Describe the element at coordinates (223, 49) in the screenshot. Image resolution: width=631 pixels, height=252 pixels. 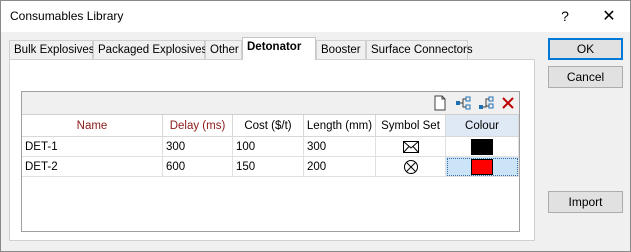
I see `tab-other: Other` at that location.